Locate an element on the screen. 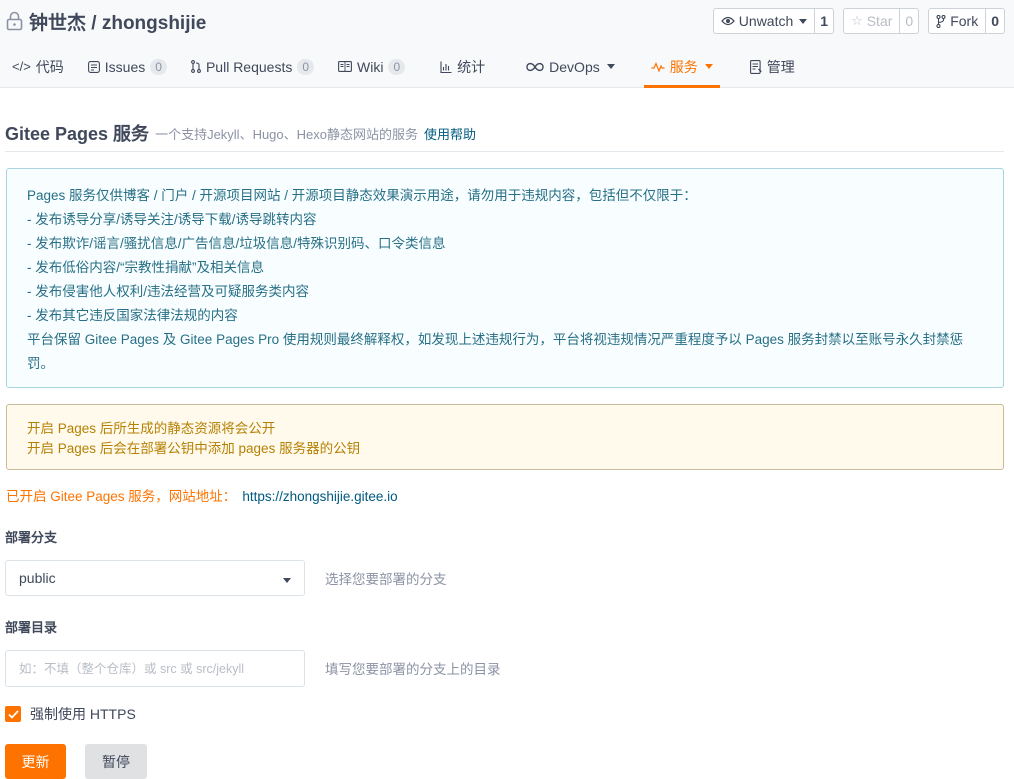 The image size is (1014, 779). tab-label: 服务 is located at coordinates (683, 66).